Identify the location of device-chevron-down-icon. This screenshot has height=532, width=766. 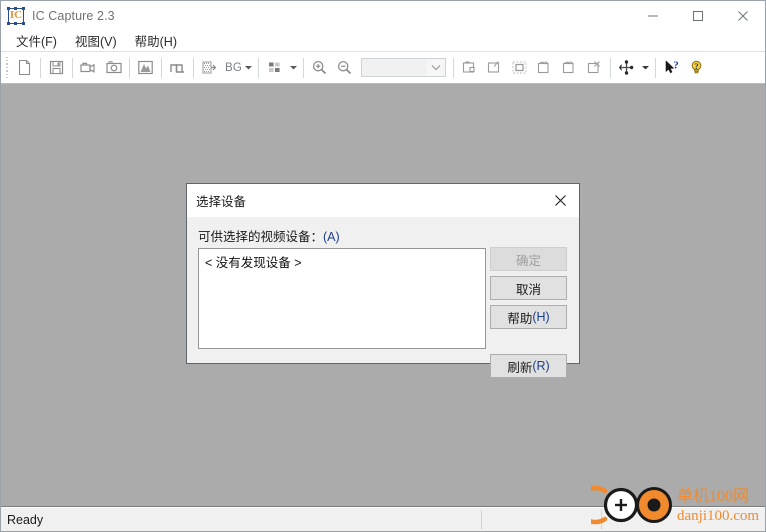
(645, 68).